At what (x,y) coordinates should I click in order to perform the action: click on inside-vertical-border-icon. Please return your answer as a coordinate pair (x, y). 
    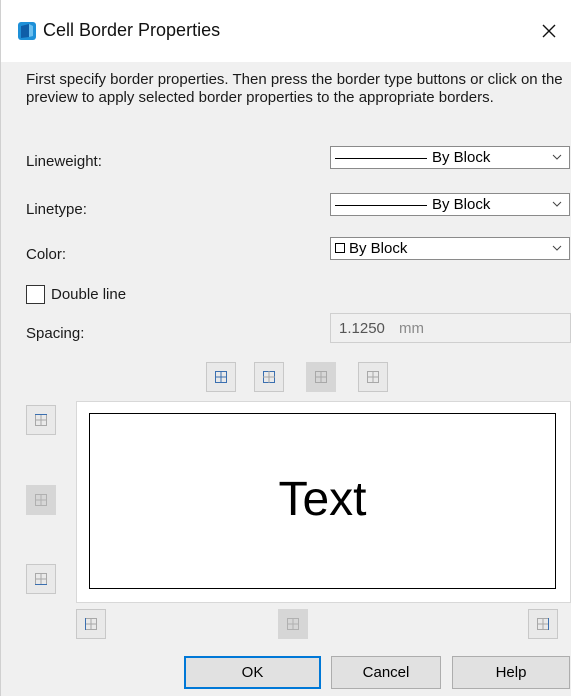
    Looking at the image, I should click on (293, 624).